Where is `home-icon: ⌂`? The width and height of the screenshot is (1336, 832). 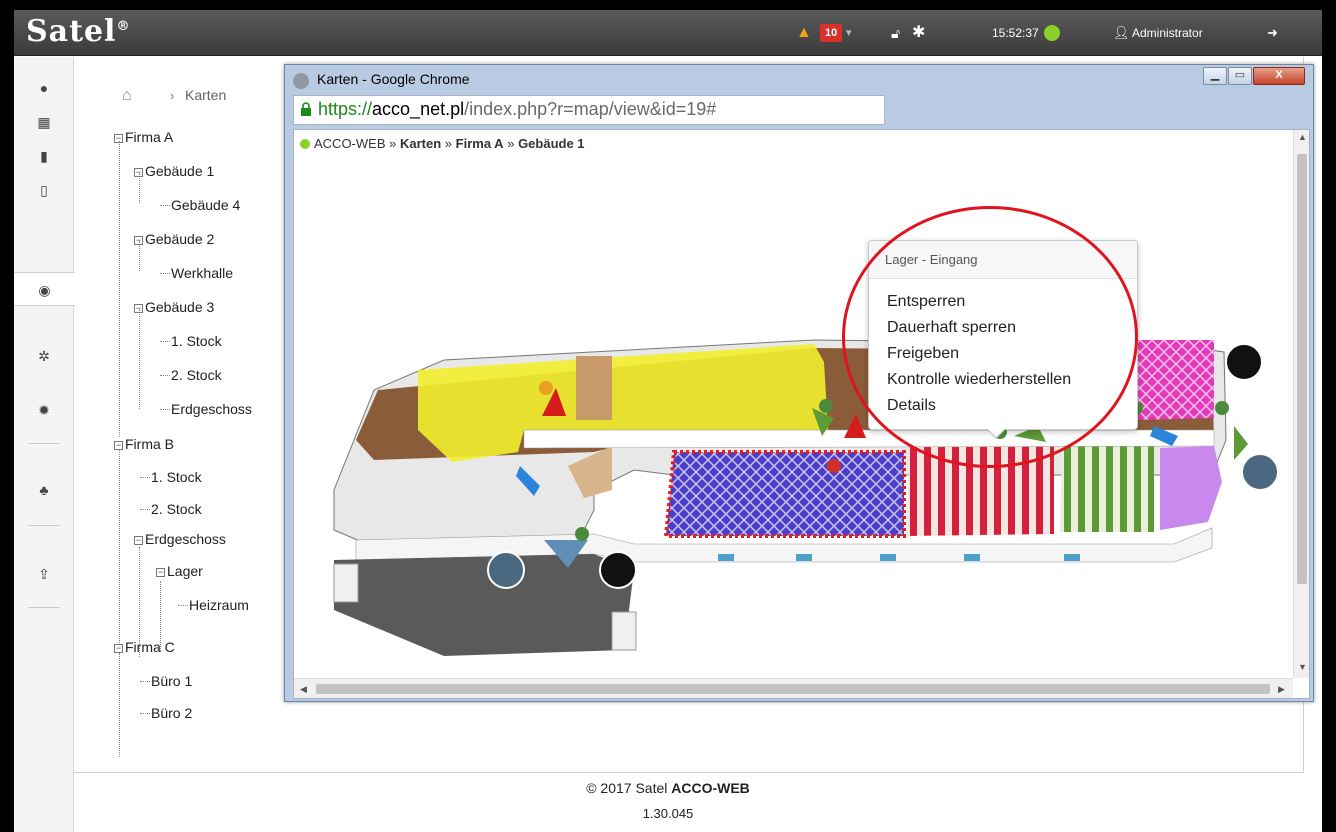
home-icon: ⌂ is located at coordinates (127, 96).